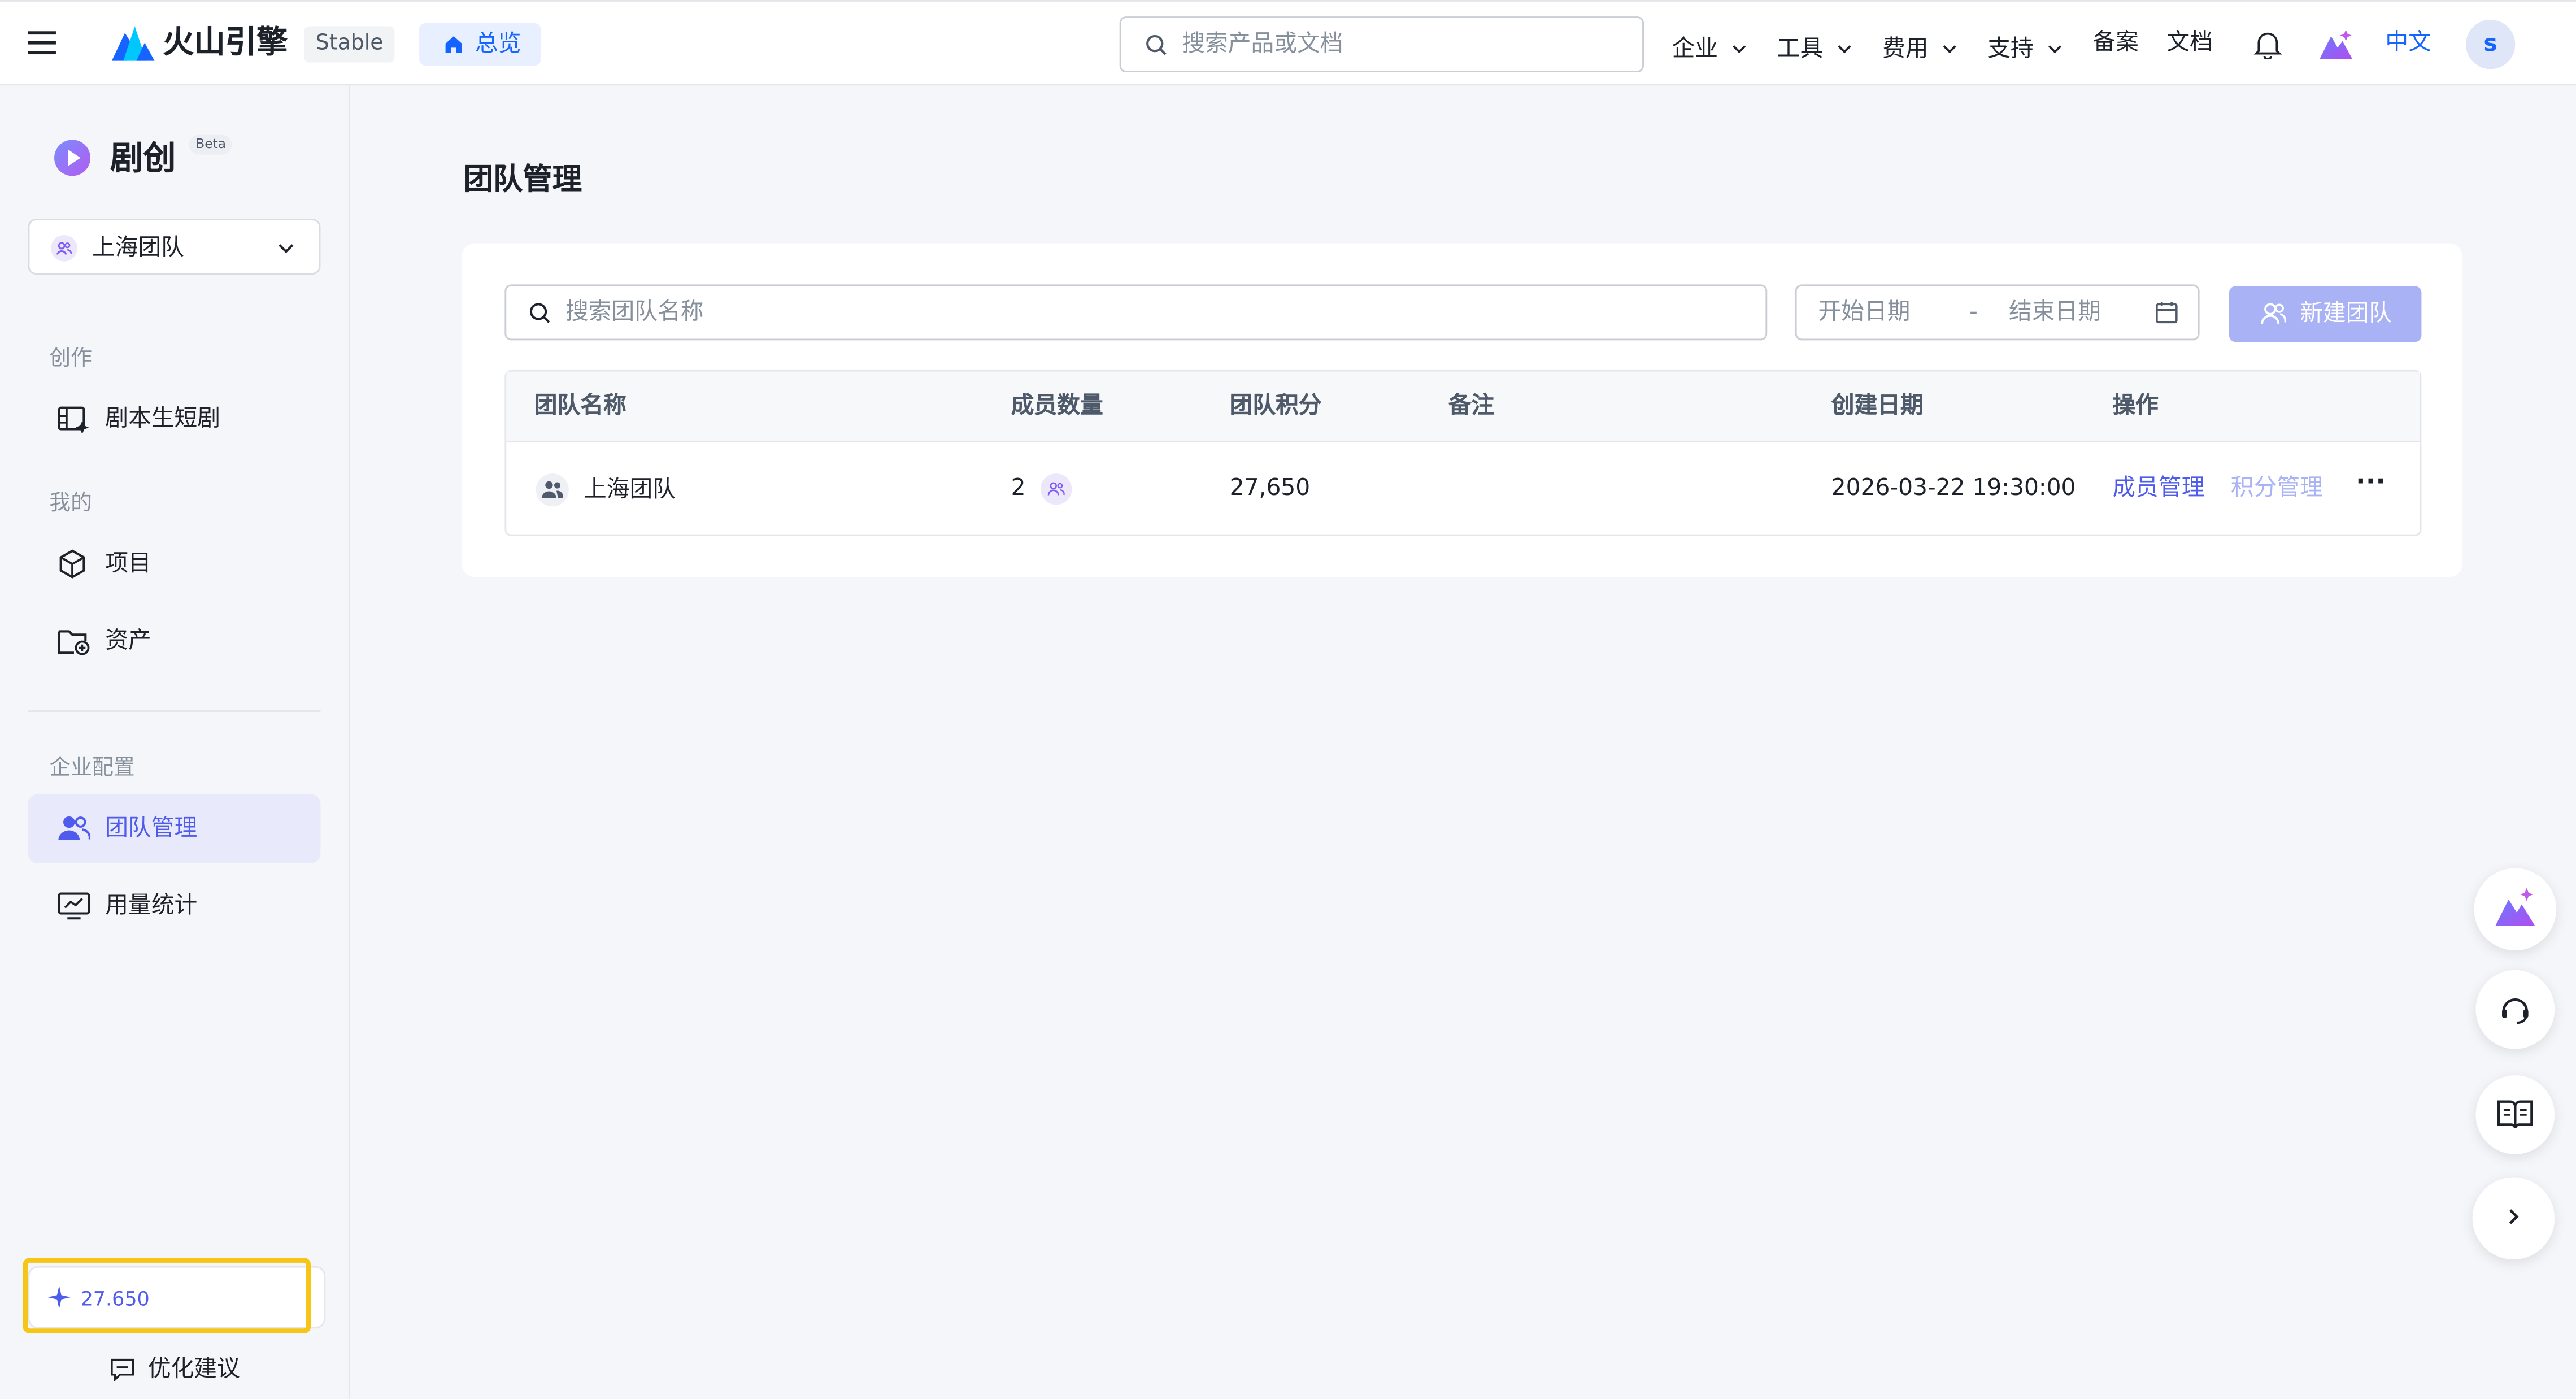 Image resolution: width=2576 pixels, height=1399 pixels. I want to click on nav-support-label: 支持, so click(2010, 49).